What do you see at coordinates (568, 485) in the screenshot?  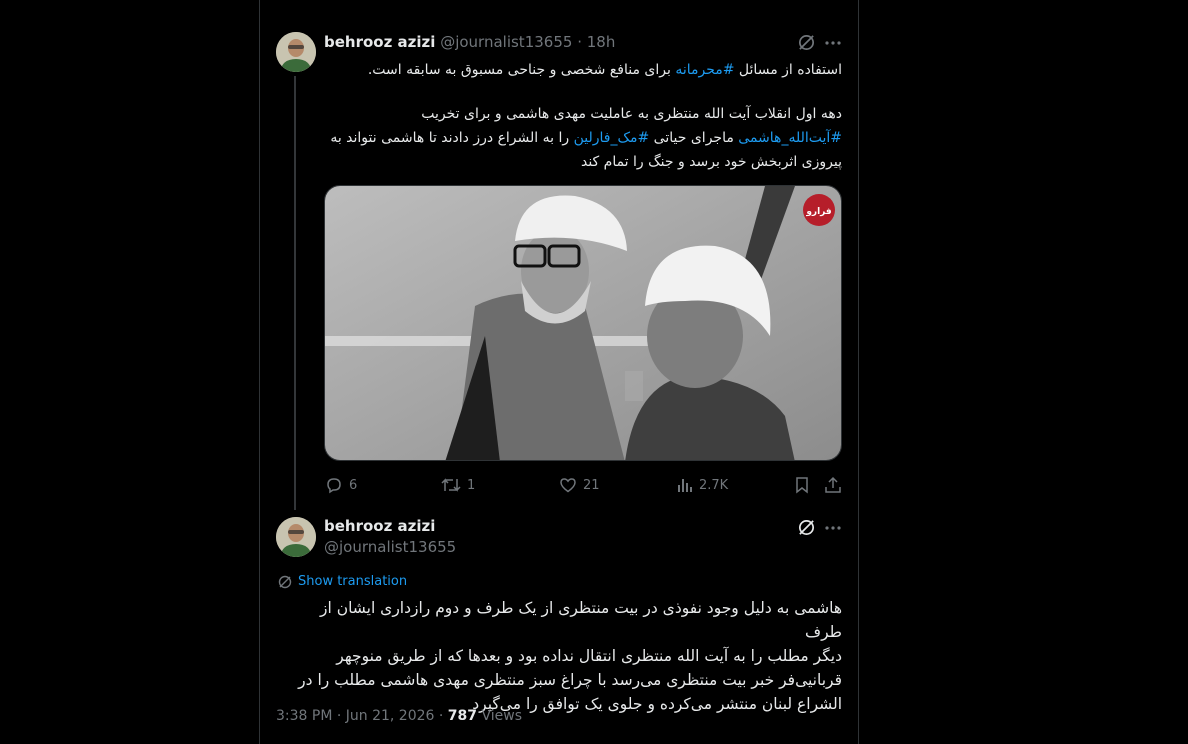 I see `like-icon` at bounding box center [568, 485].